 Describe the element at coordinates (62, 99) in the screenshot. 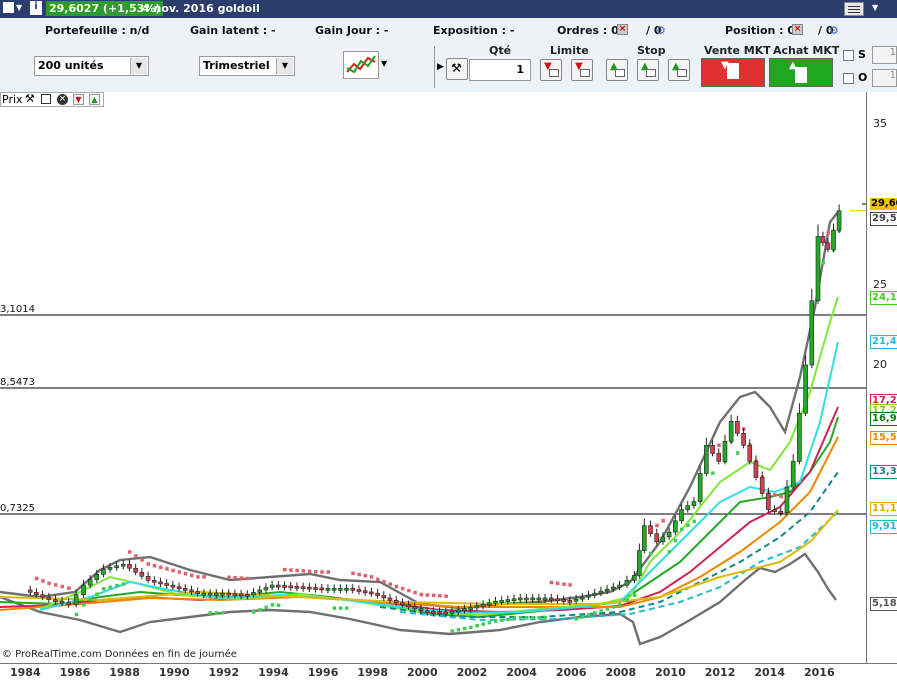

I see `close-icon: ×` at that location.